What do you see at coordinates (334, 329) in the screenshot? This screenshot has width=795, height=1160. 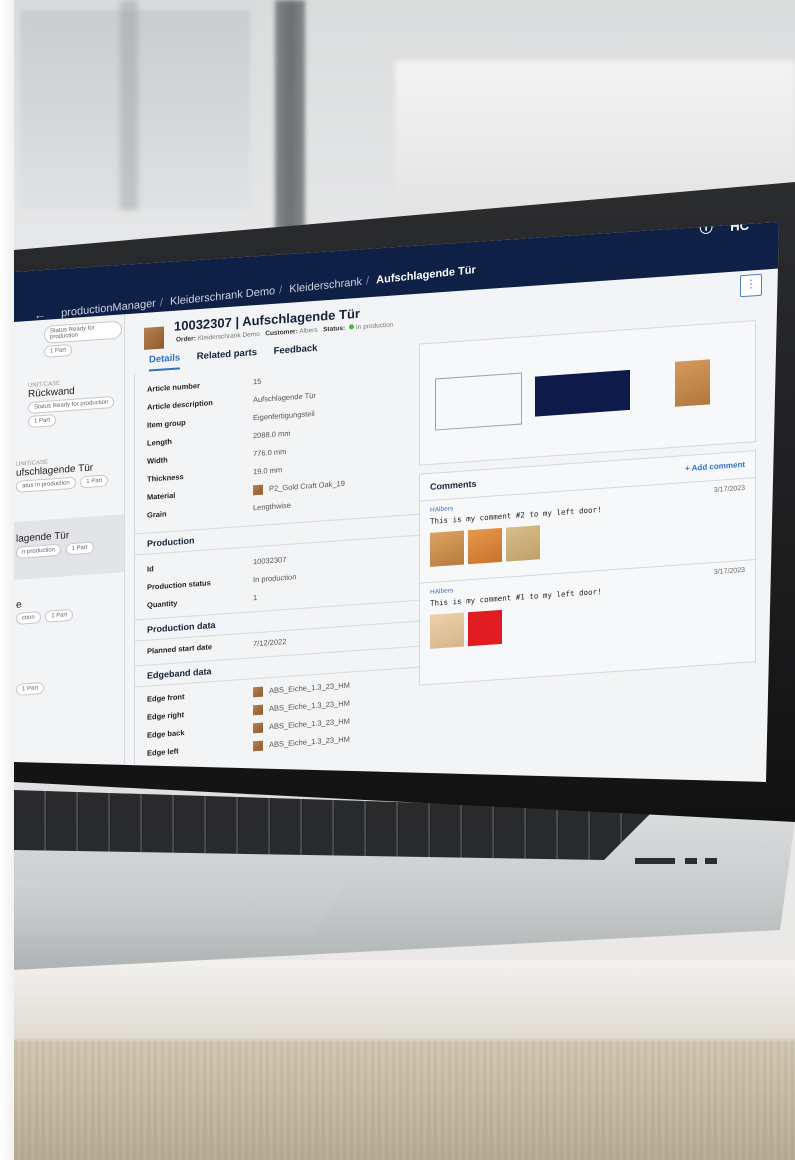 I see `status-label: Status:` at bounding box center [334, 329].